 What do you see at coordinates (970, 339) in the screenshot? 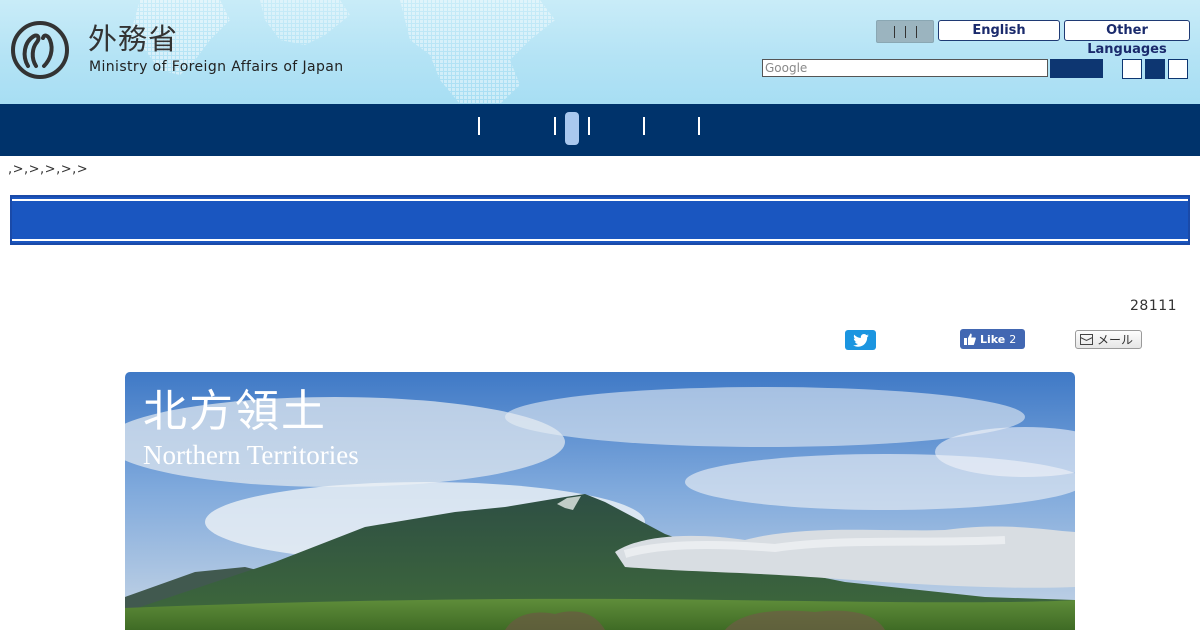
I see `thumbs-up-icon` at bounding box center [970, 339].